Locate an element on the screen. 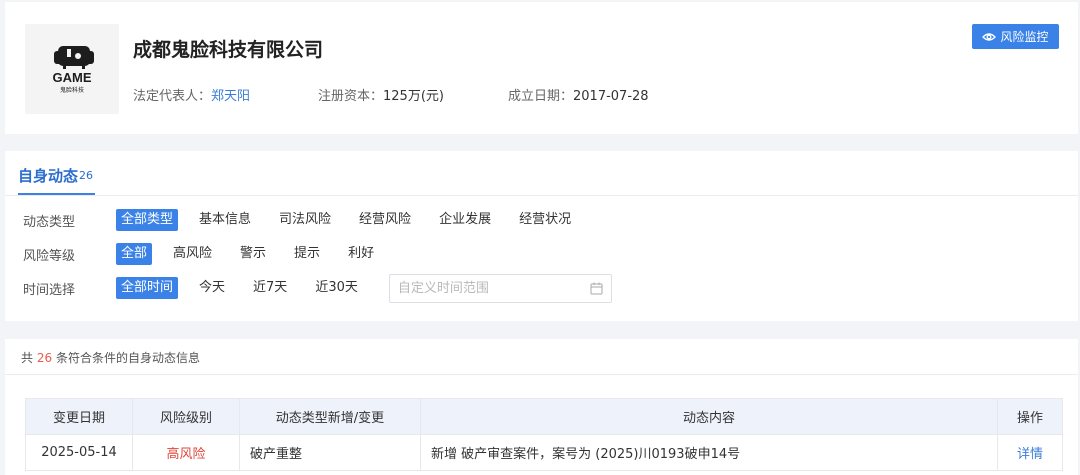  tab-self-dynamics: 自身动态 26 is located at coordinates (57, 176).